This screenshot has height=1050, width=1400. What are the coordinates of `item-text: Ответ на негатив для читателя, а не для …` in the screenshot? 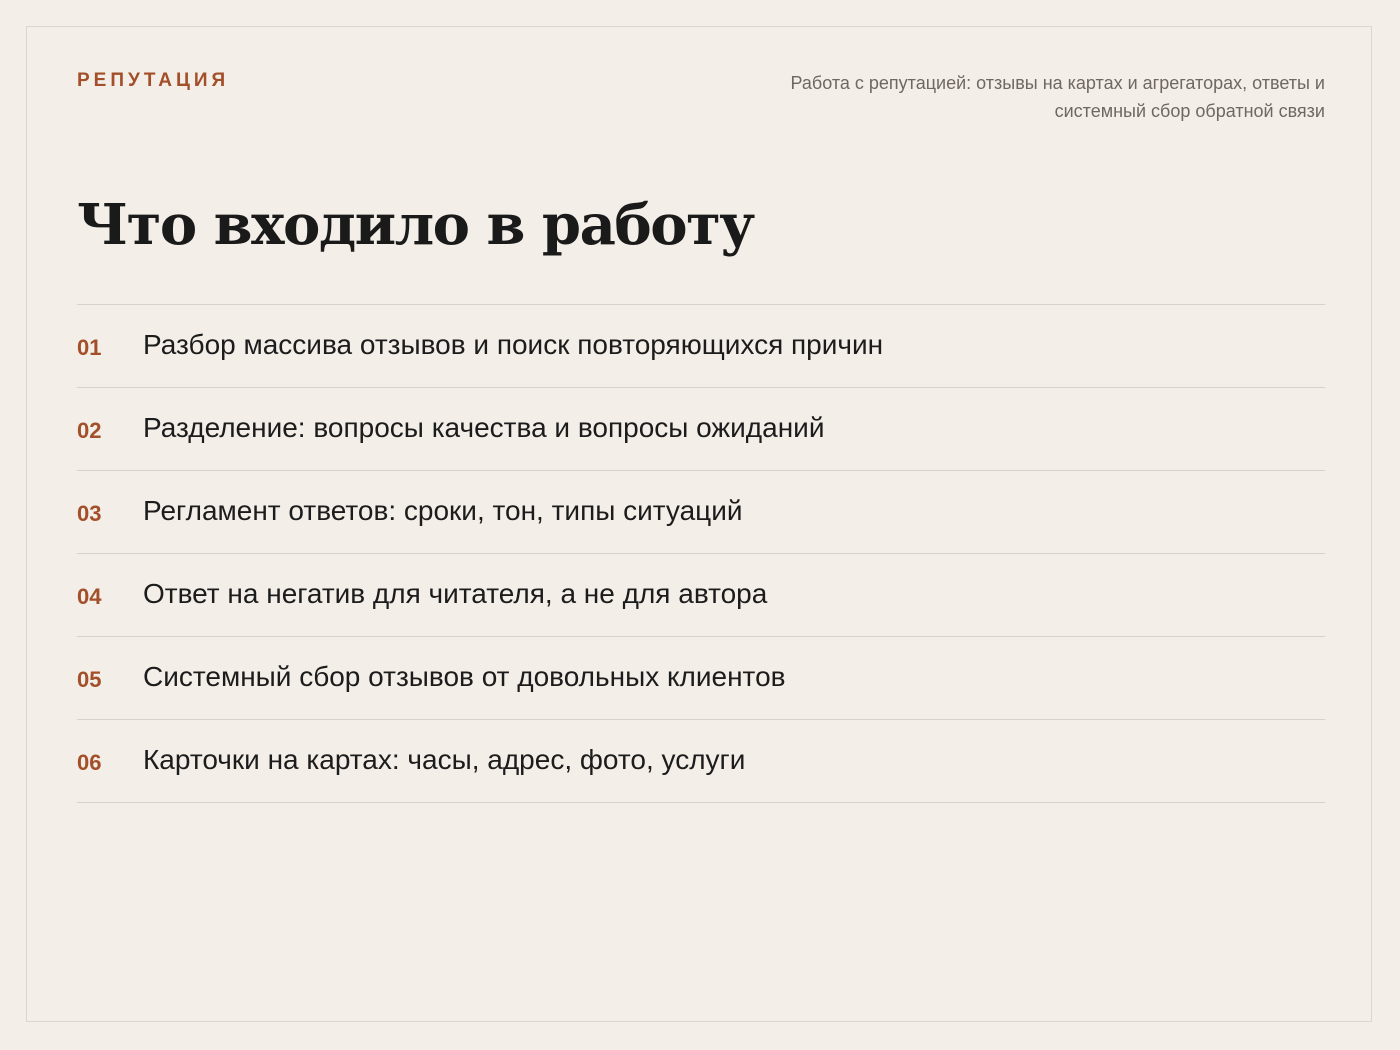 It's located at (455, 593).